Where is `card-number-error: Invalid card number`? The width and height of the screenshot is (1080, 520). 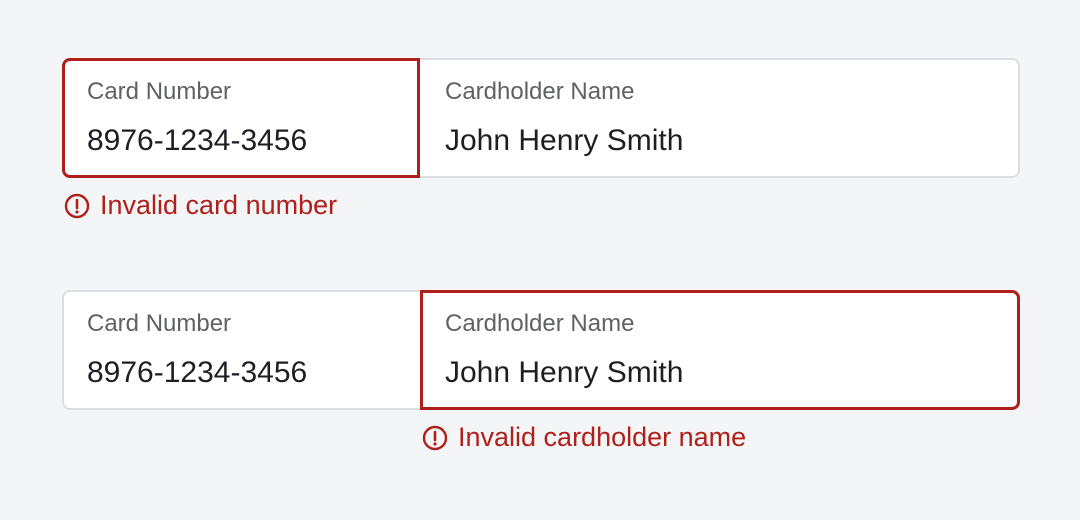
card-number-error: Invalid card number is located at coordinates (200, 205).